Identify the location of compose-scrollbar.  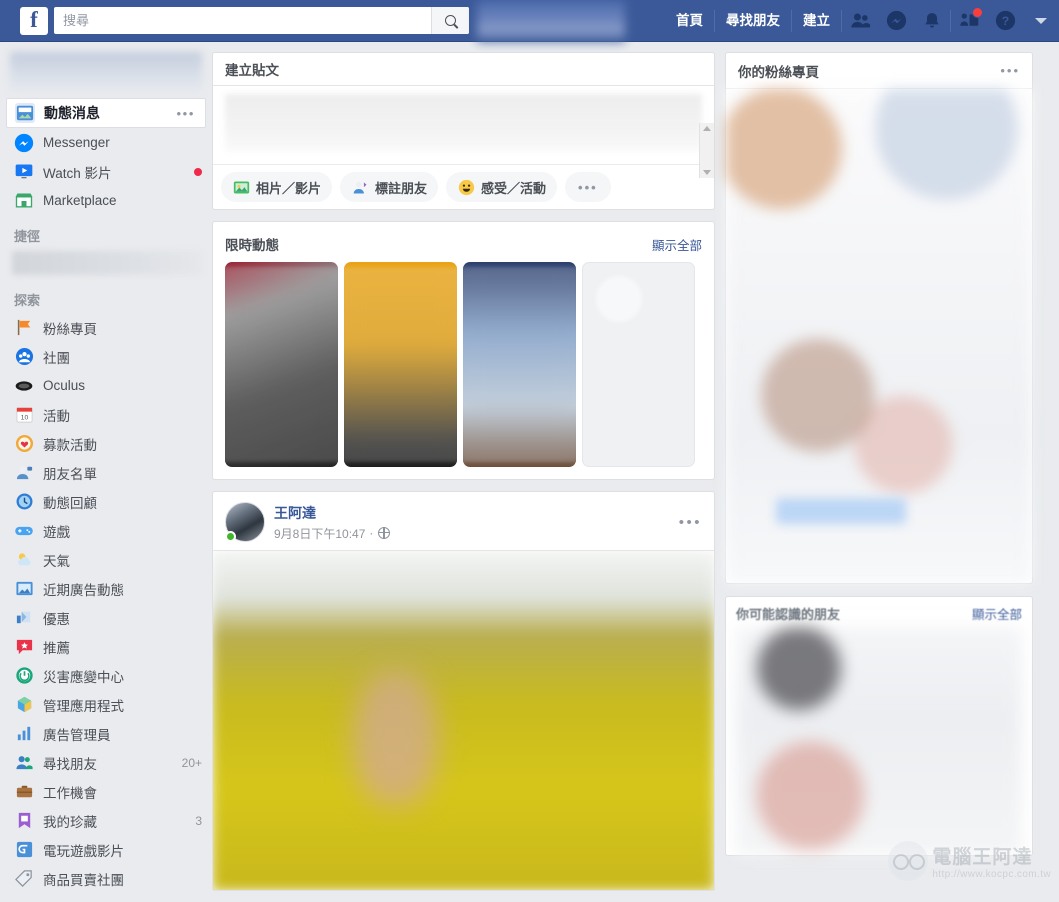
(706, 150).